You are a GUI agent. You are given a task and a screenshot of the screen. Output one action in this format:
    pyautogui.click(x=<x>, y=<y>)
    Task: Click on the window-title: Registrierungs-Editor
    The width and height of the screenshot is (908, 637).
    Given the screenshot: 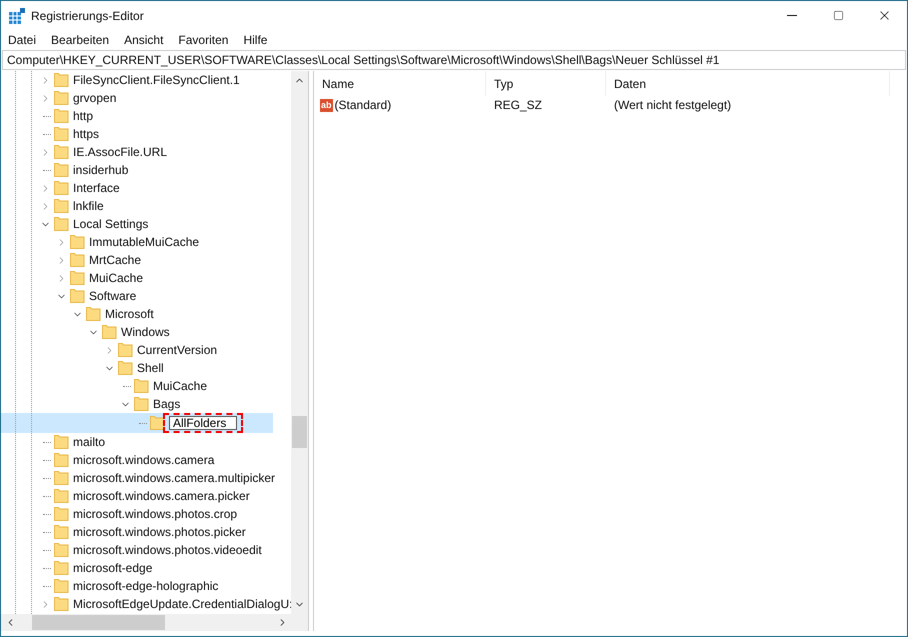 What is the action you would take?
    pyautogui.click(x=87, y=16)
    